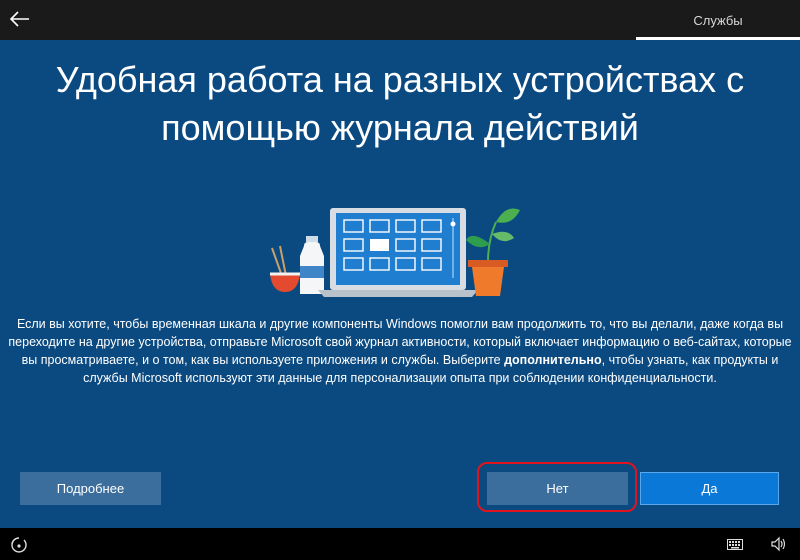  I want to click on devices-illustration, so click(395, 252).